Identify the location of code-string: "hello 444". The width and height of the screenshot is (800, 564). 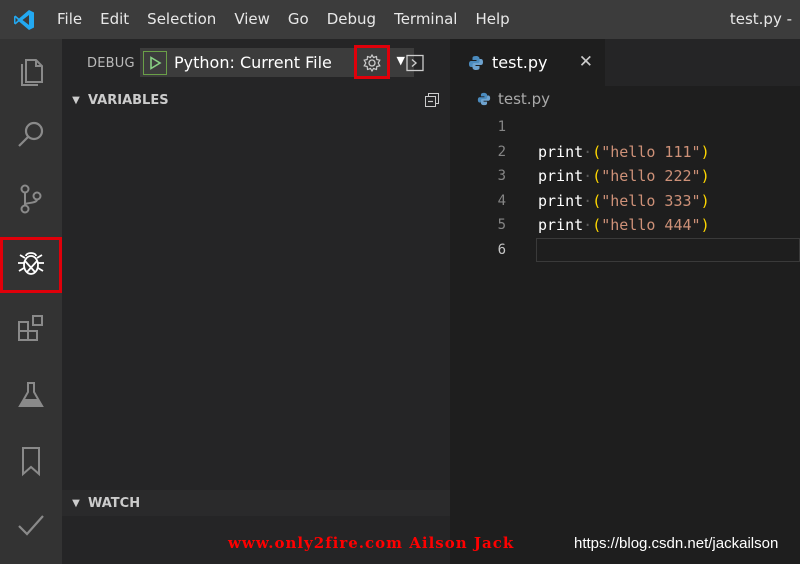
(651, 225).